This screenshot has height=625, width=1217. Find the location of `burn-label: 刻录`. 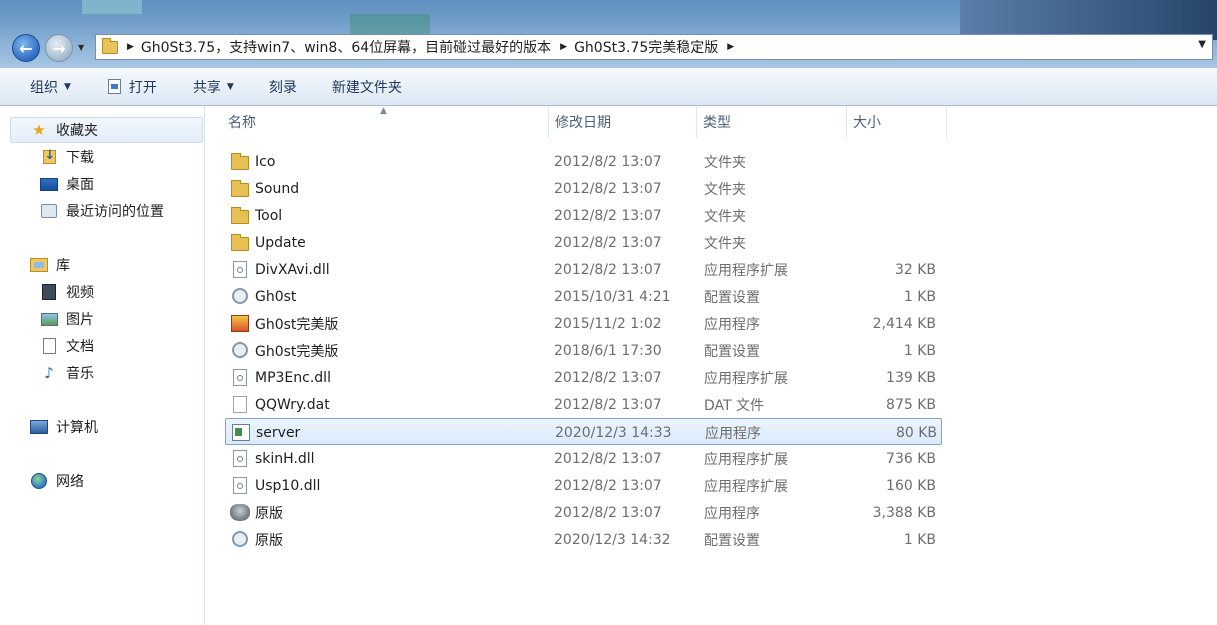

burn-label: 刻录 is located at coordinates (282, 87).